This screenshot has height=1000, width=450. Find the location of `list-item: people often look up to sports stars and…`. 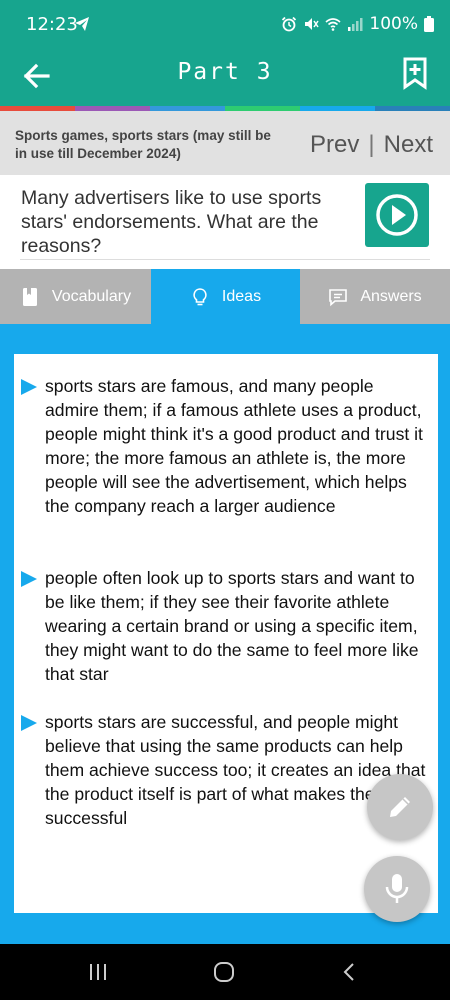

list-item: people often look up to sports stars and… is located at coordinates (225, 626).